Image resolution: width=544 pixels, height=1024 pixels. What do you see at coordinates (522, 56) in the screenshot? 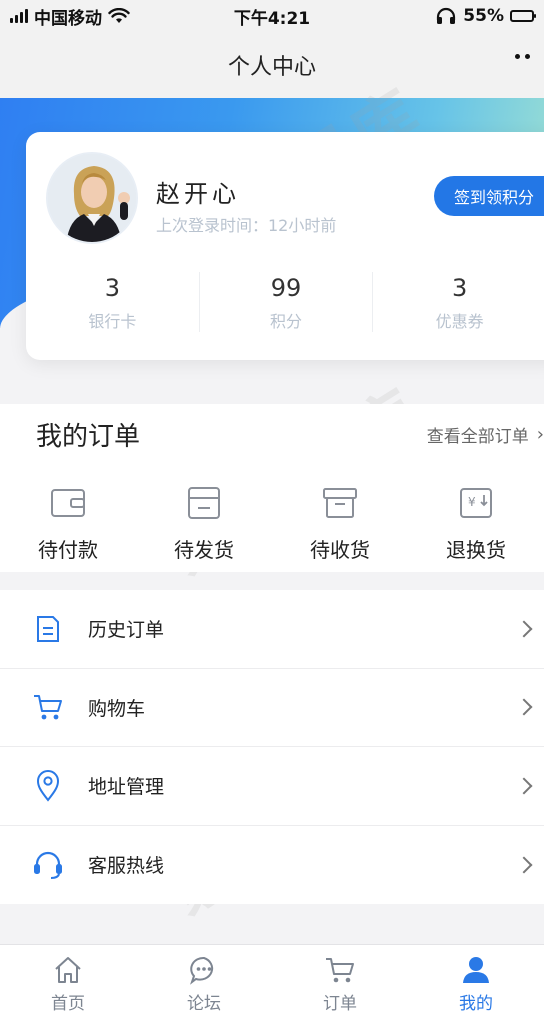
I see `more-menu-button` at bounding box center [522, 56].